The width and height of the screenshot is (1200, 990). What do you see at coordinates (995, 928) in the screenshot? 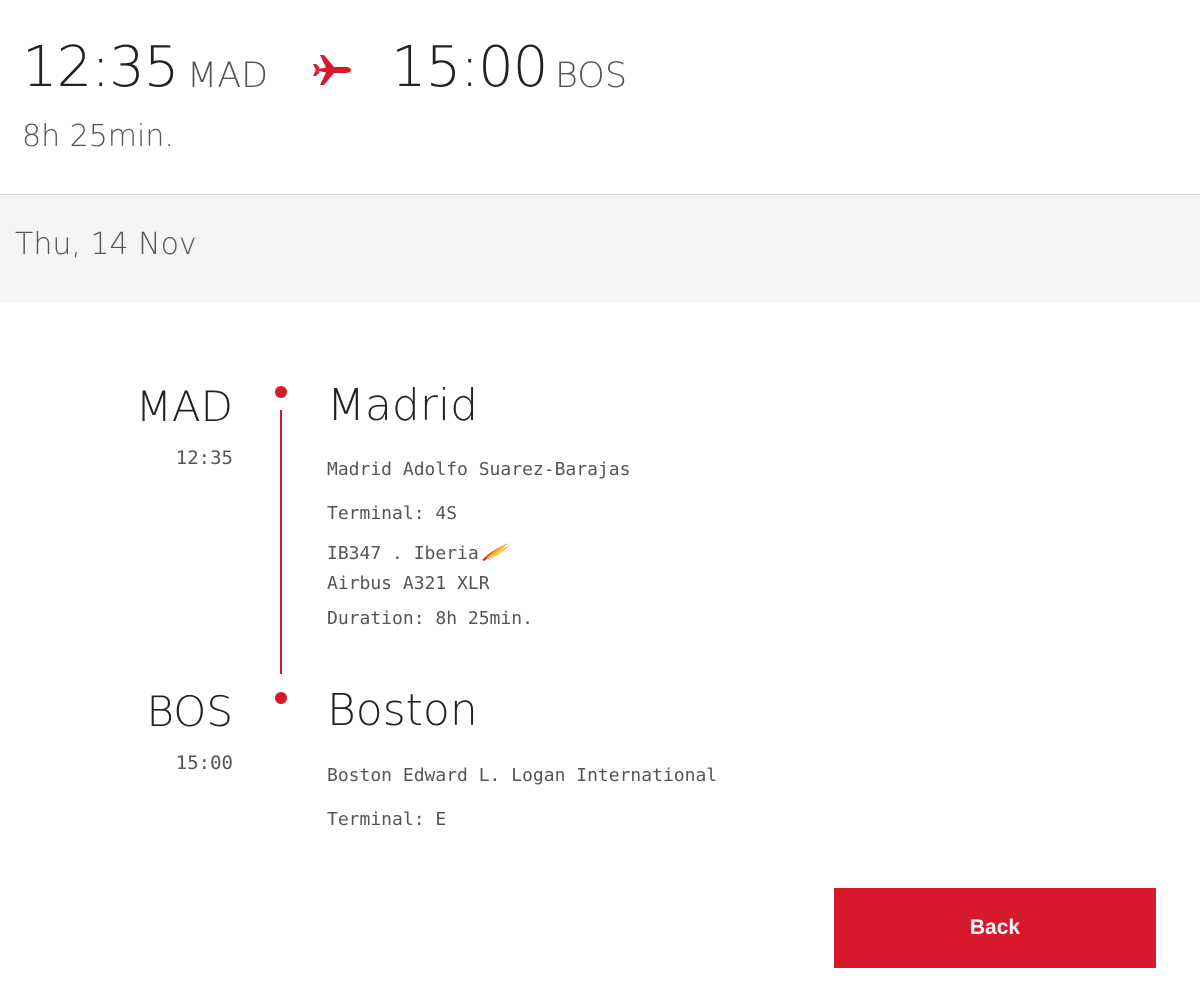
I see `back-button: Back` at bounding box center [995, 928].